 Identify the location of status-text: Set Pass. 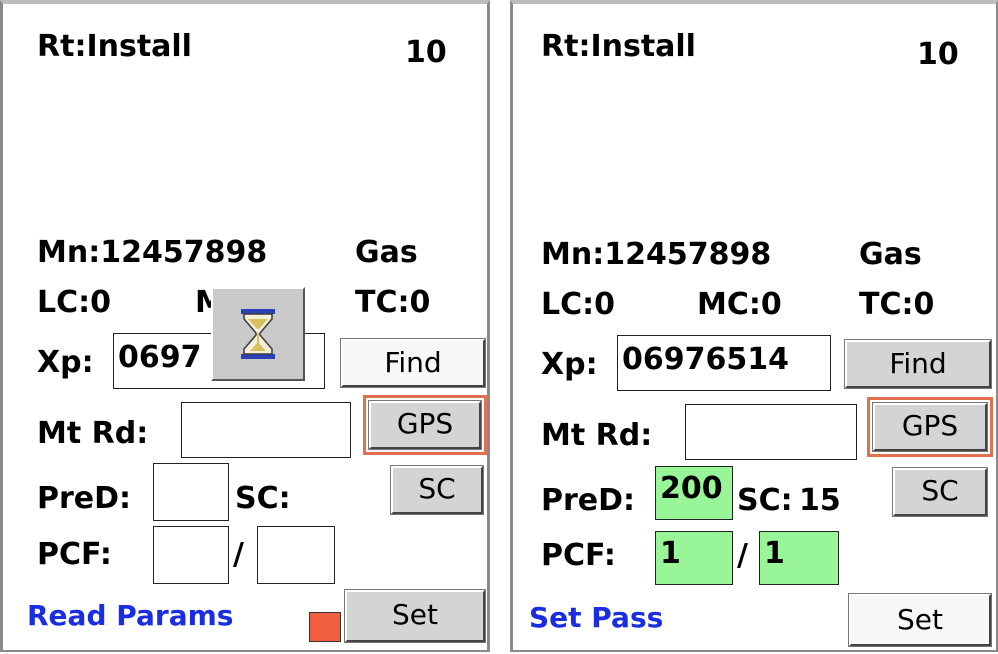
(596, 617).